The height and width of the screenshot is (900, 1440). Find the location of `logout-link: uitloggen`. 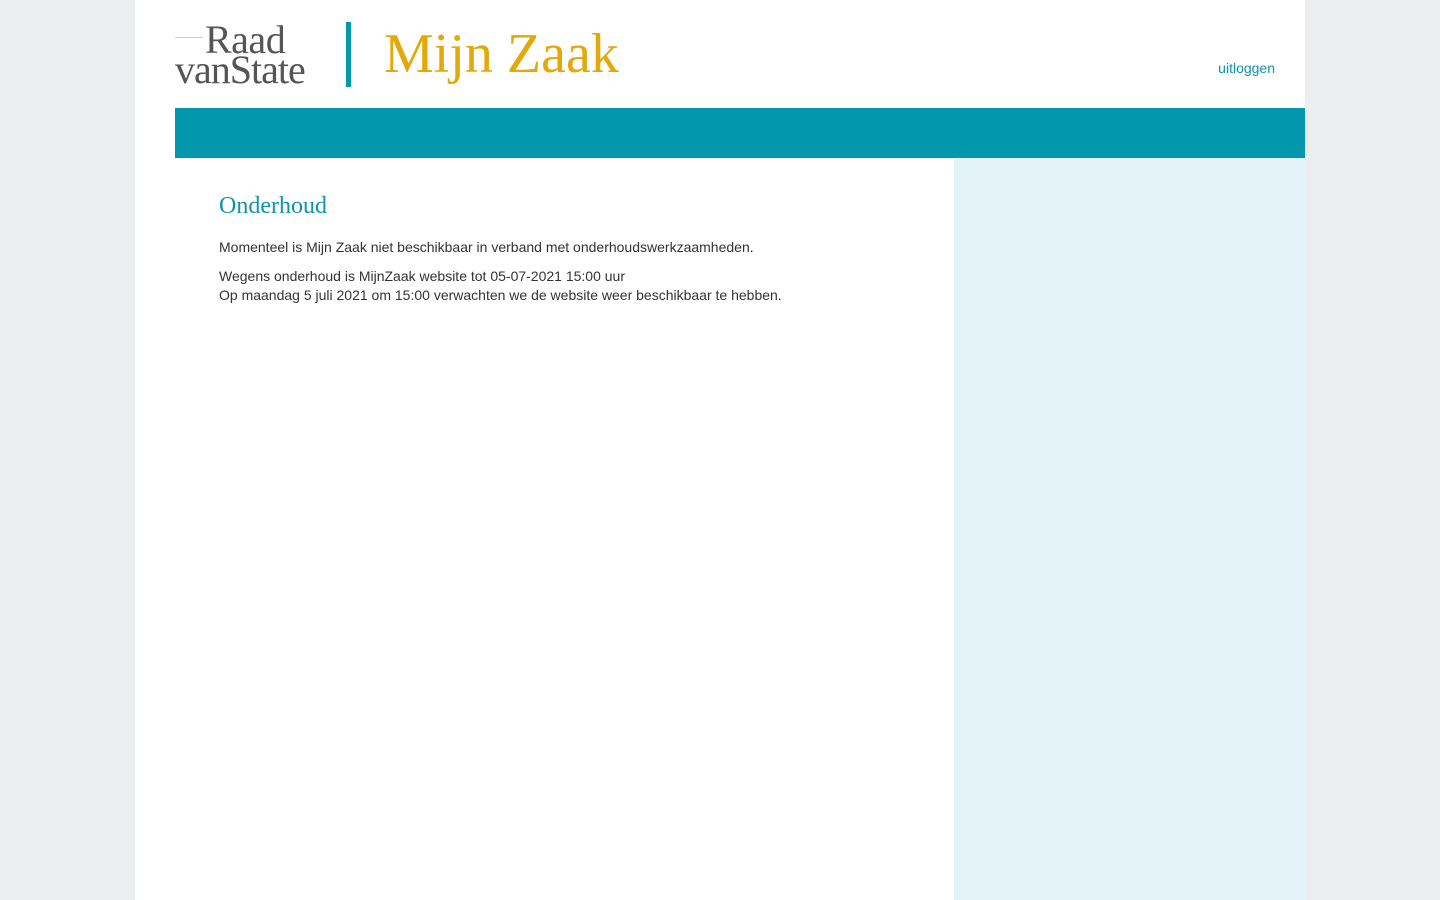

logout-link: uitloggen is located at coordinates (1246, 68).